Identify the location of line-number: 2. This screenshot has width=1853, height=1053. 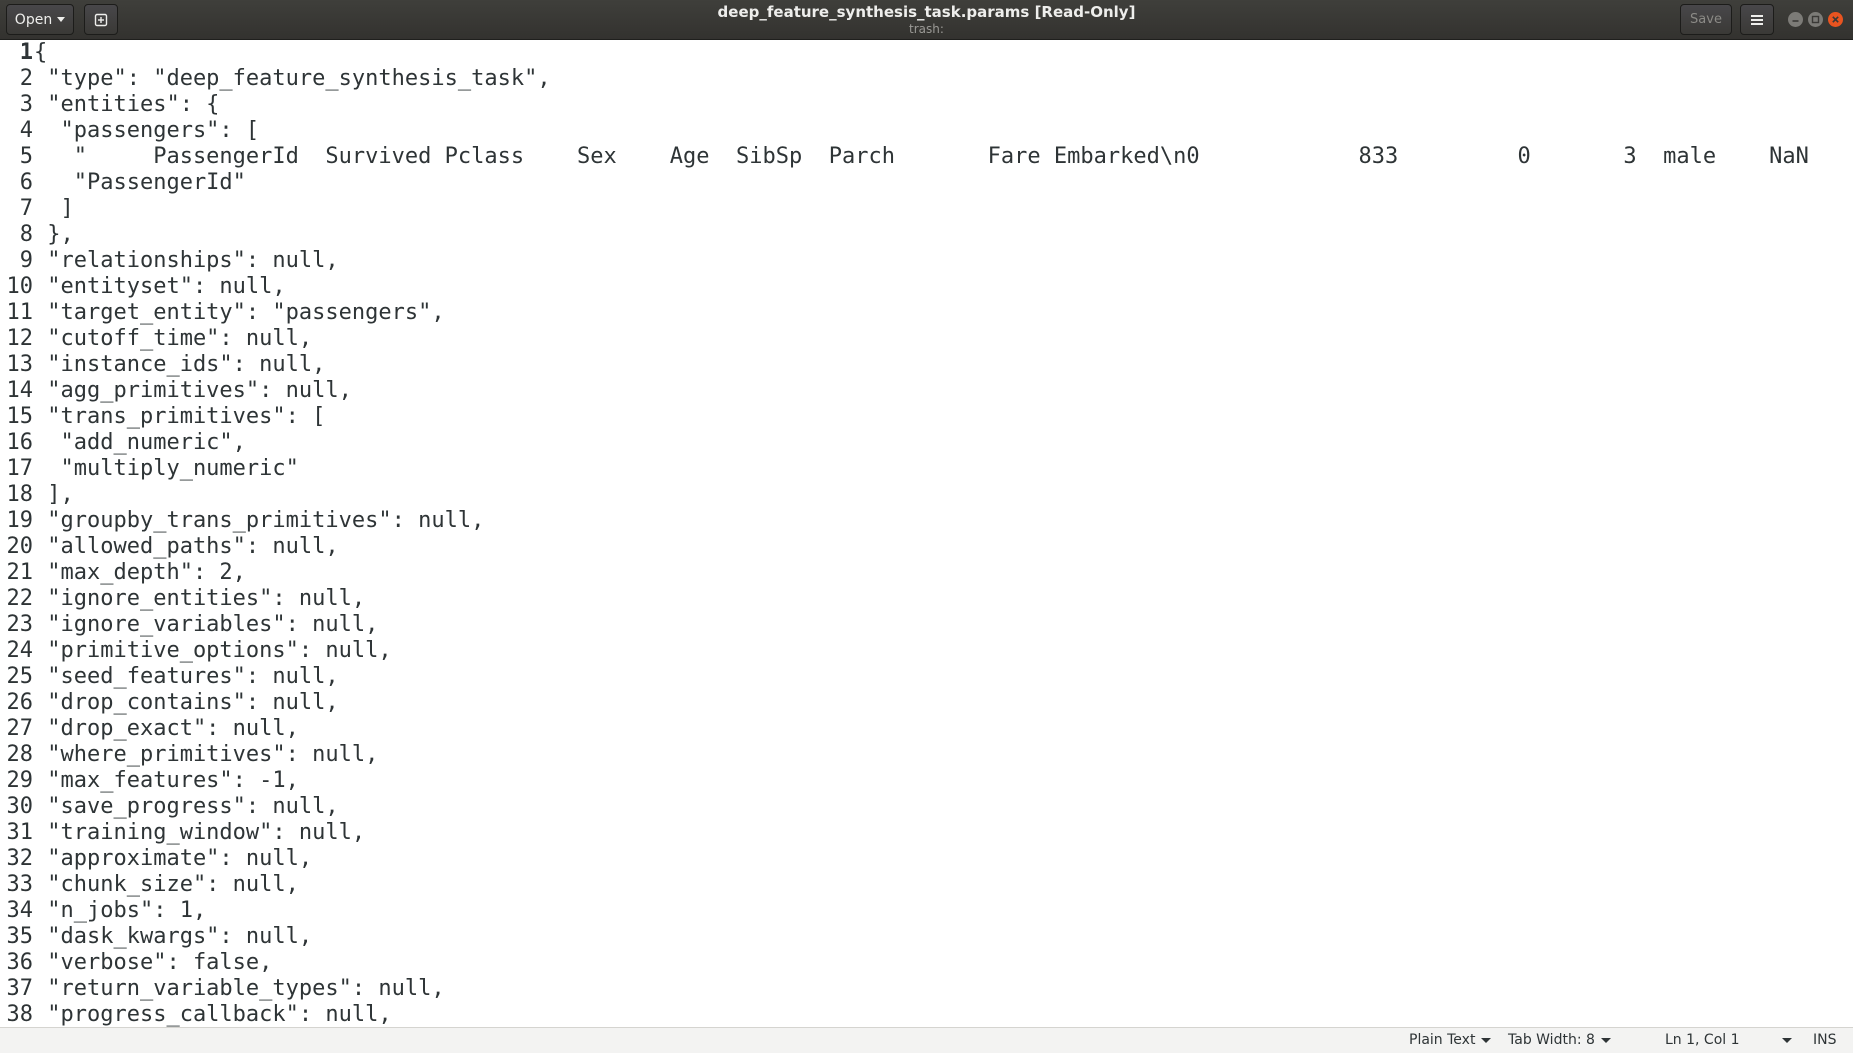
(26, 78).